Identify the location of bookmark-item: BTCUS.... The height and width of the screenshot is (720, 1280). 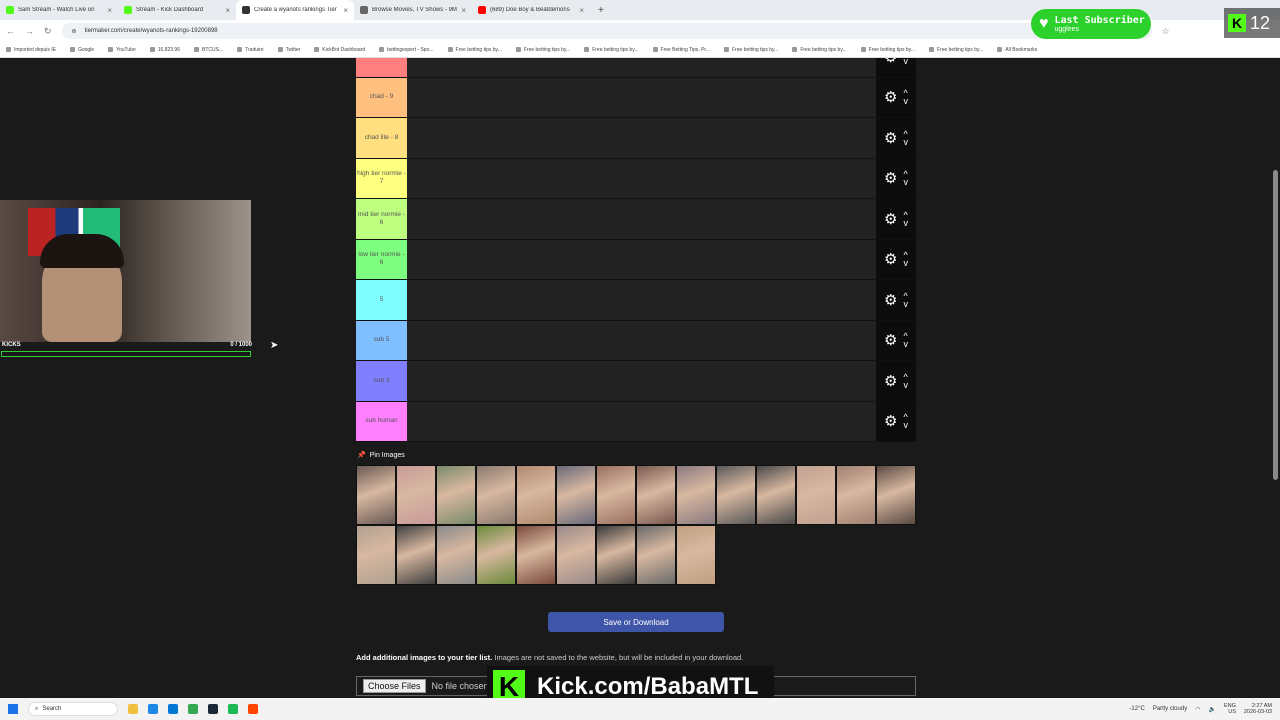
(208, 50).